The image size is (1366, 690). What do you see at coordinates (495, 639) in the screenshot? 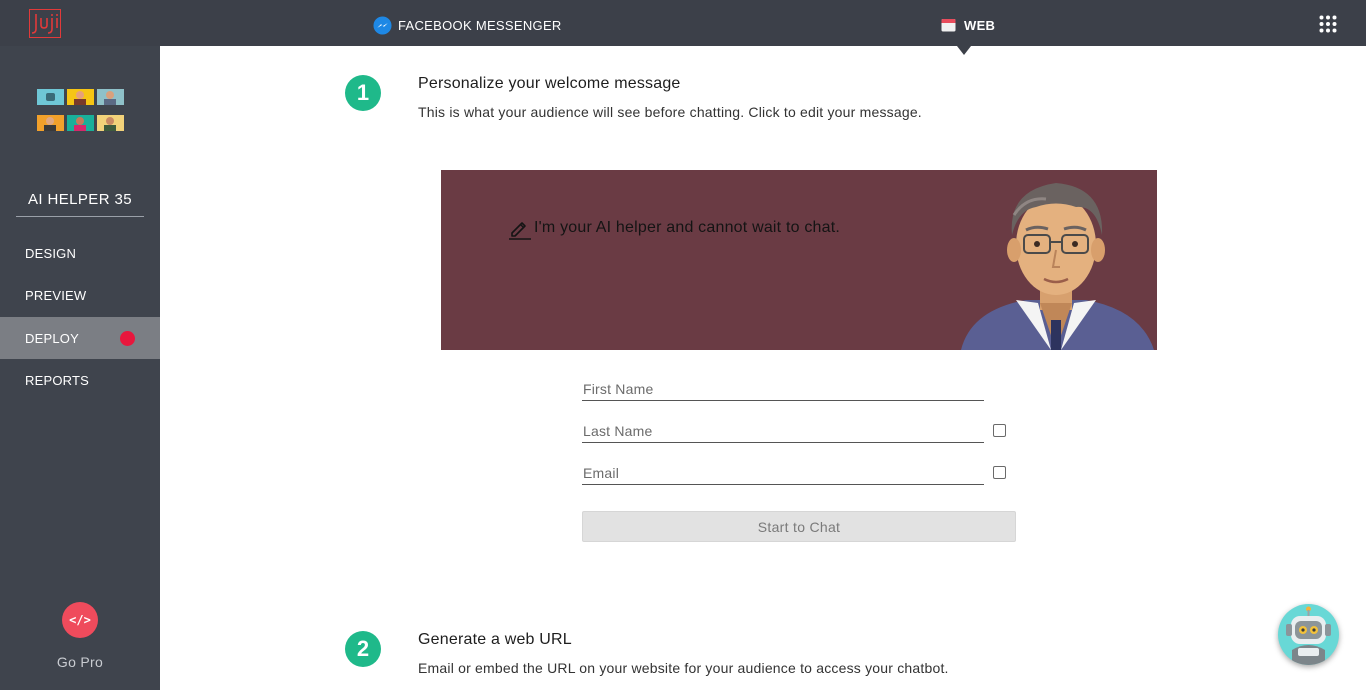
I see `step-2-title: Generate a web URL` at bounding box center [495, 639].